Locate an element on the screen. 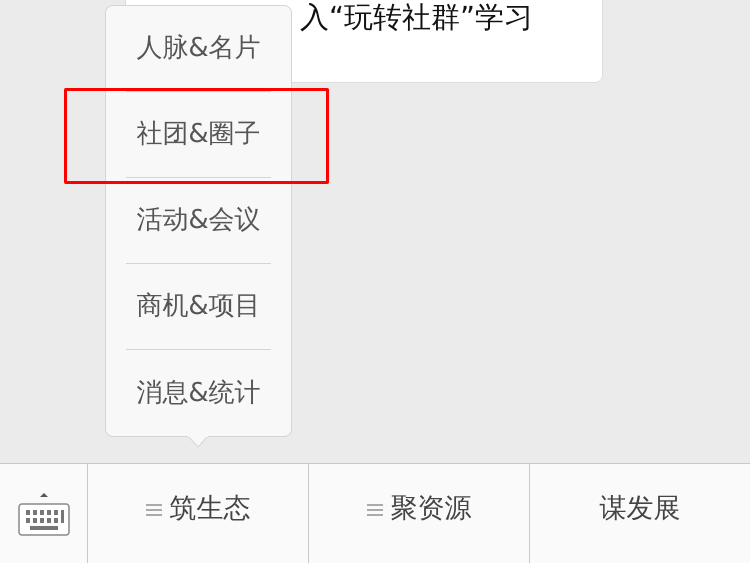  menu-item: 人脉&名片 is located at coordinates (198, 49).